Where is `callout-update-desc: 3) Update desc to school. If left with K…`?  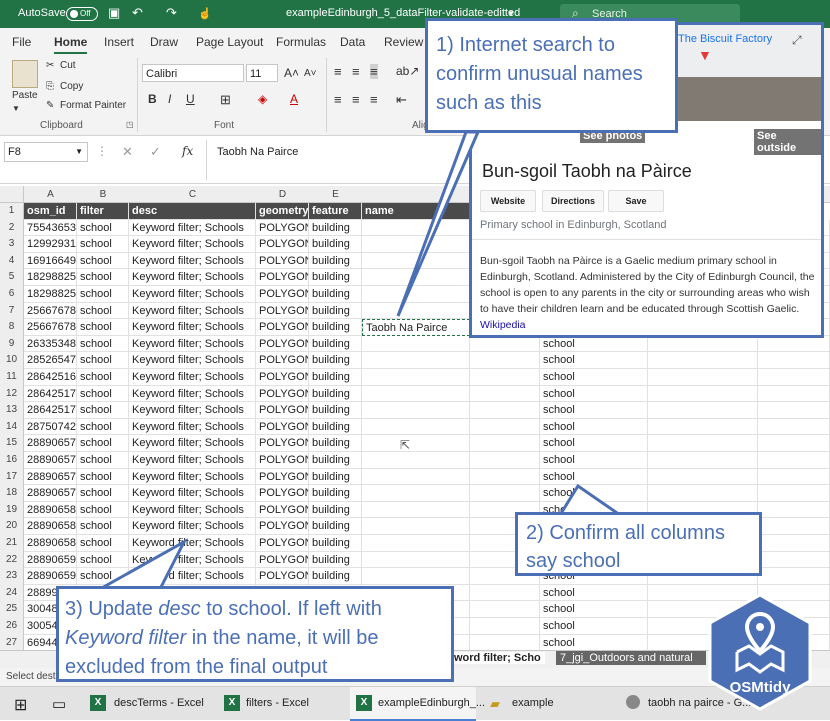 callout-update-desc: 3) Update desc to school. If left with K… is located at coordinates (255, 634).